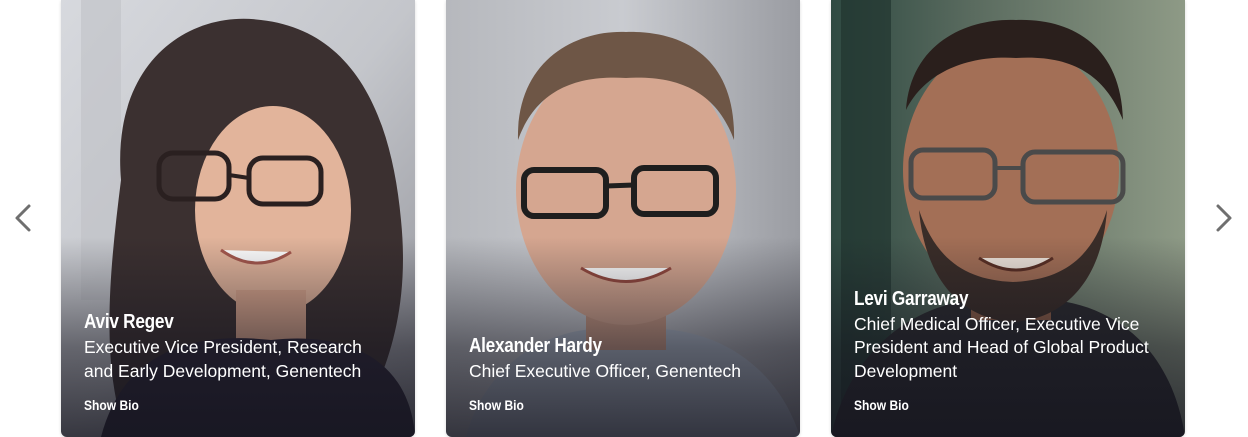 The height and width of the screenshot is (437, 1248). I want to click on carousel-next-button, so click(1224, 218).